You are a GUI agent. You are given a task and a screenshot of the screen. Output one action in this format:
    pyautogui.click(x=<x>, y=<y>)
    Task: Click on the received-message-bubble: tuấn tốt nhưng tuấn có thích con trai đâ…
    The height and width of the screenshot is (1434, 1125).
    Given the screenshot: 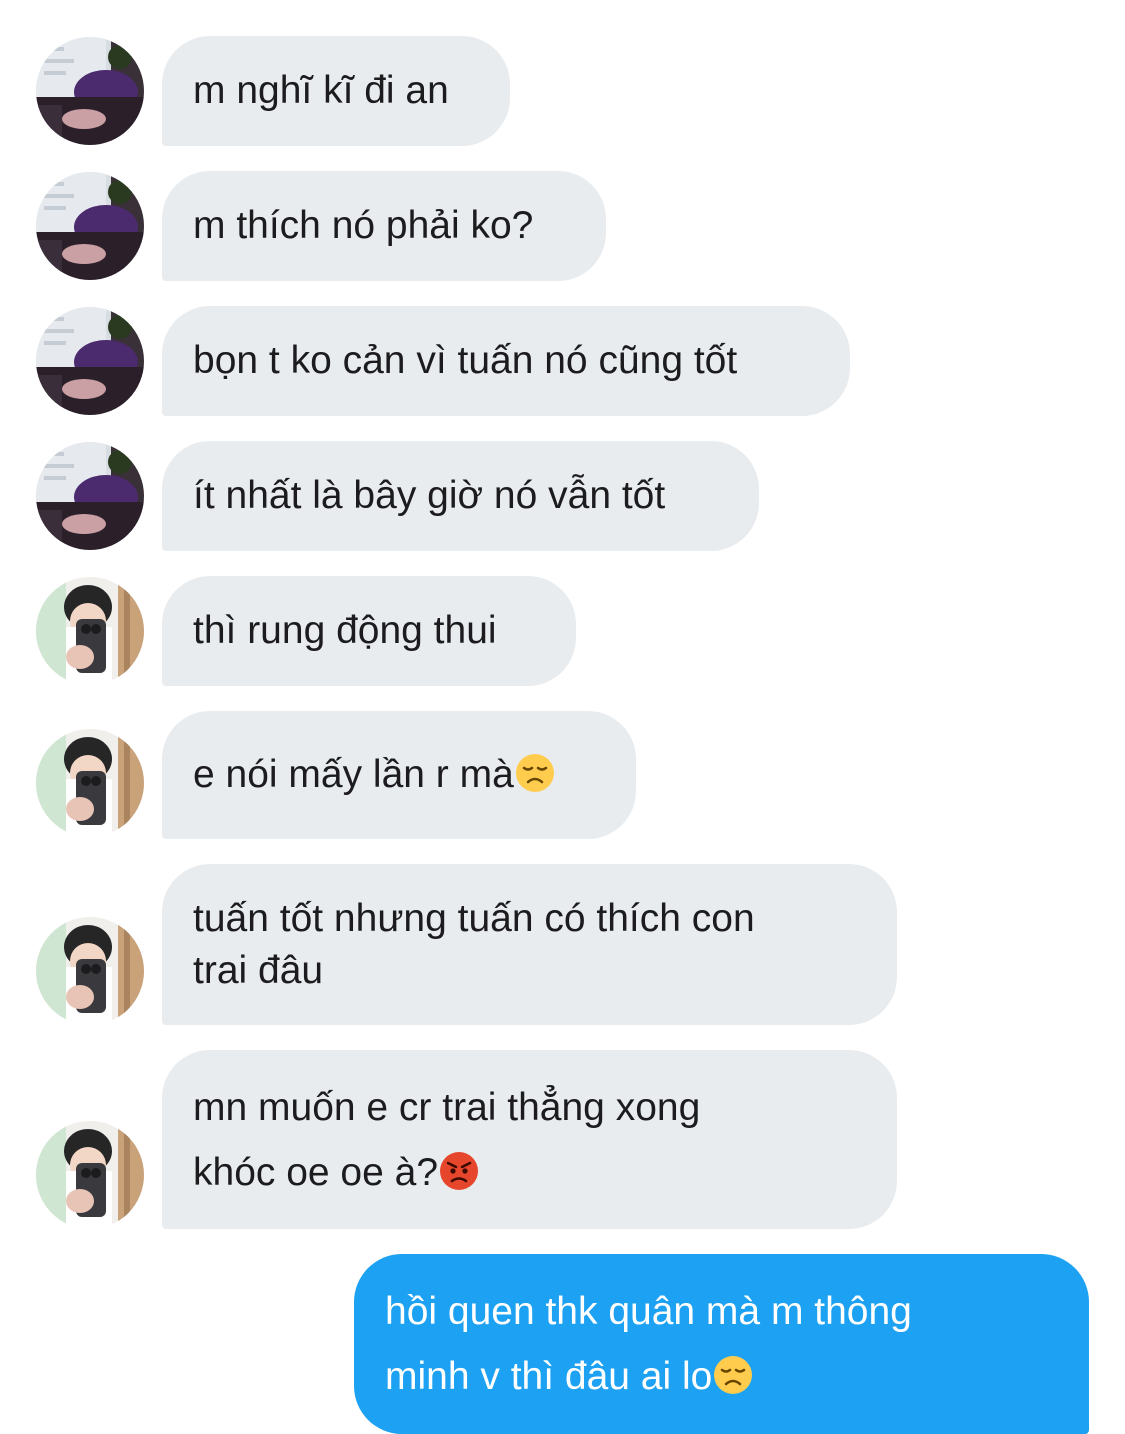 What is the action you would take?
    pyautogui.click(x=529, y=944)
    